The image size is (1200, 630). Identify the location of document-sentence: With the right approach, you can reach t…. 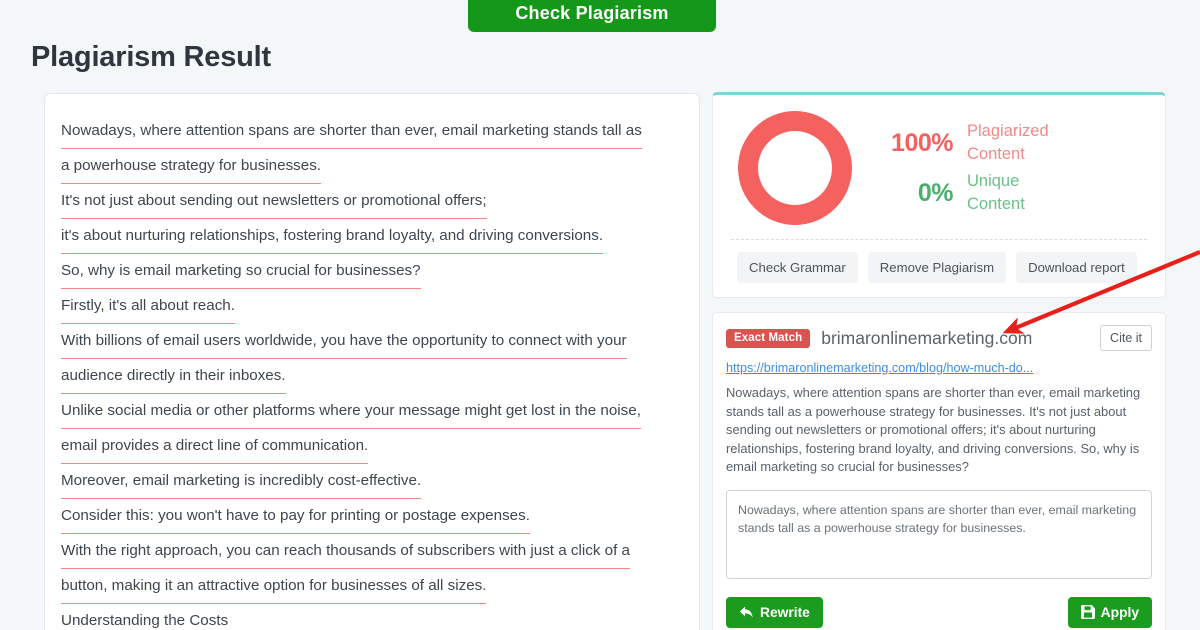
(345, 551).